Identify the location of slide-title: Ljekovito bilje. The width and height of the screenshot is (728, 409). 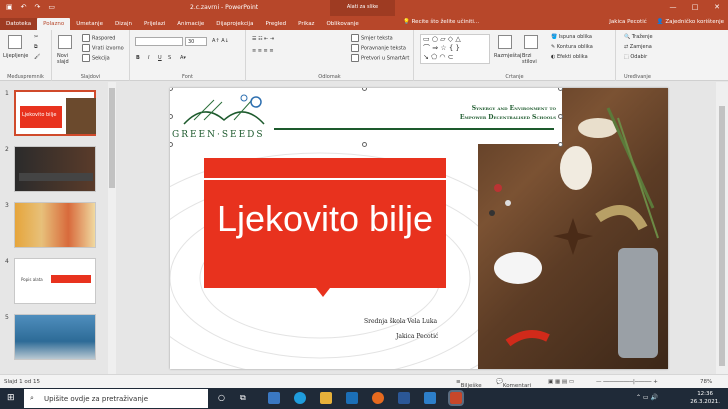
(325, 219).